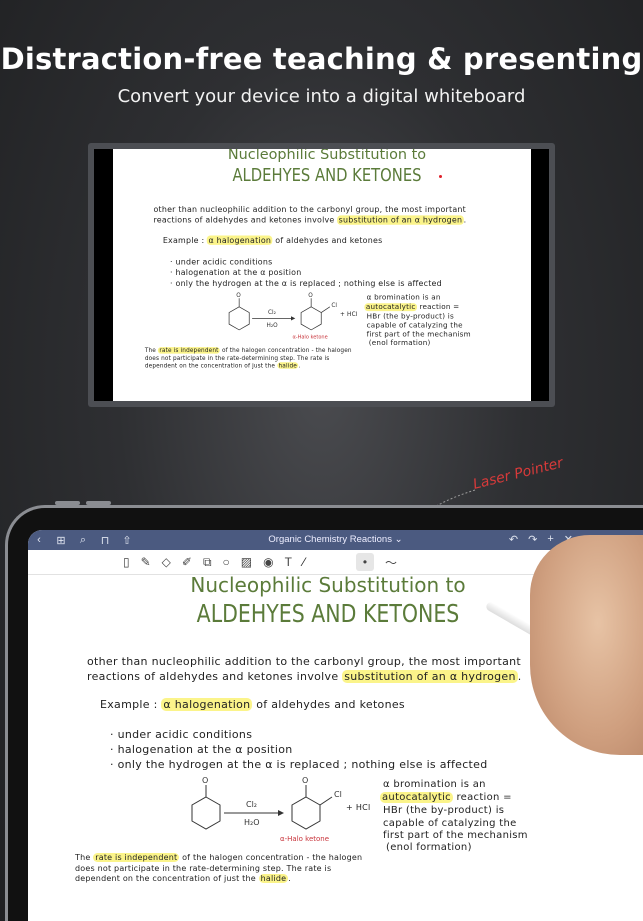 The image size is (643, 921). I want to click on laser-pointer-icon: ⁄, so click(304, 562).